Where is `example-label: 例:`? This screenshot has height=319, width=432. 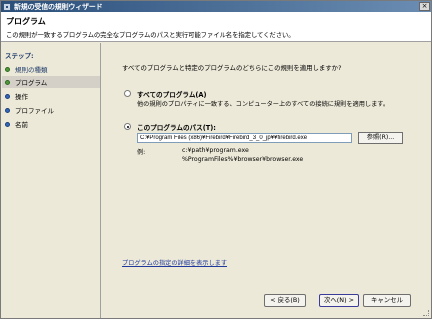
example-label: 例: is located at coordinates (141, 152).